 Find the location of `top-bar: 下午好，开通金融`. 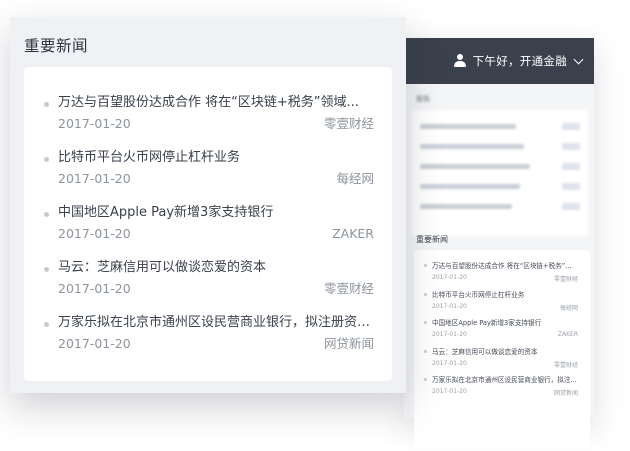

top-bar: 下午好，开通金融 is located at coordinates (499, 61).